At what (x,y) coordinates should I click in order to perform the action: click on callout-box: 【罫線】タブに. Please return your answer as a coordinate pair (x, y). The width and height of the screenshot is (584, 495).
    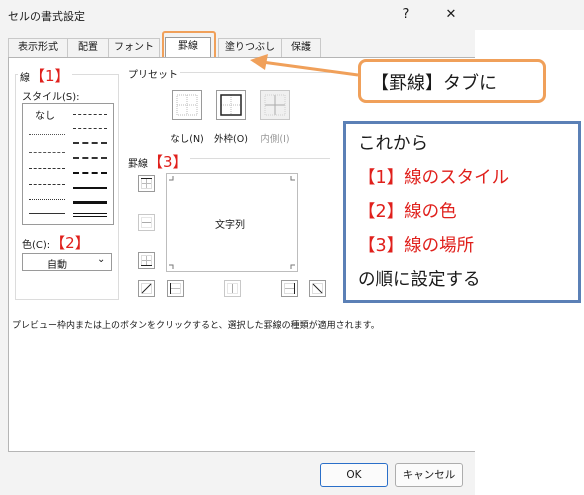
    Looking at the image, I should click on (452, 81).